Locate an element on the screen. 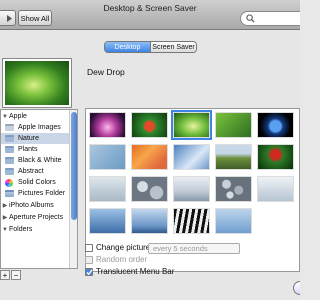 This screenshot has width=320, height=300. tab-bar: Desktop Screen Saver is located at coordinates (150, 47).